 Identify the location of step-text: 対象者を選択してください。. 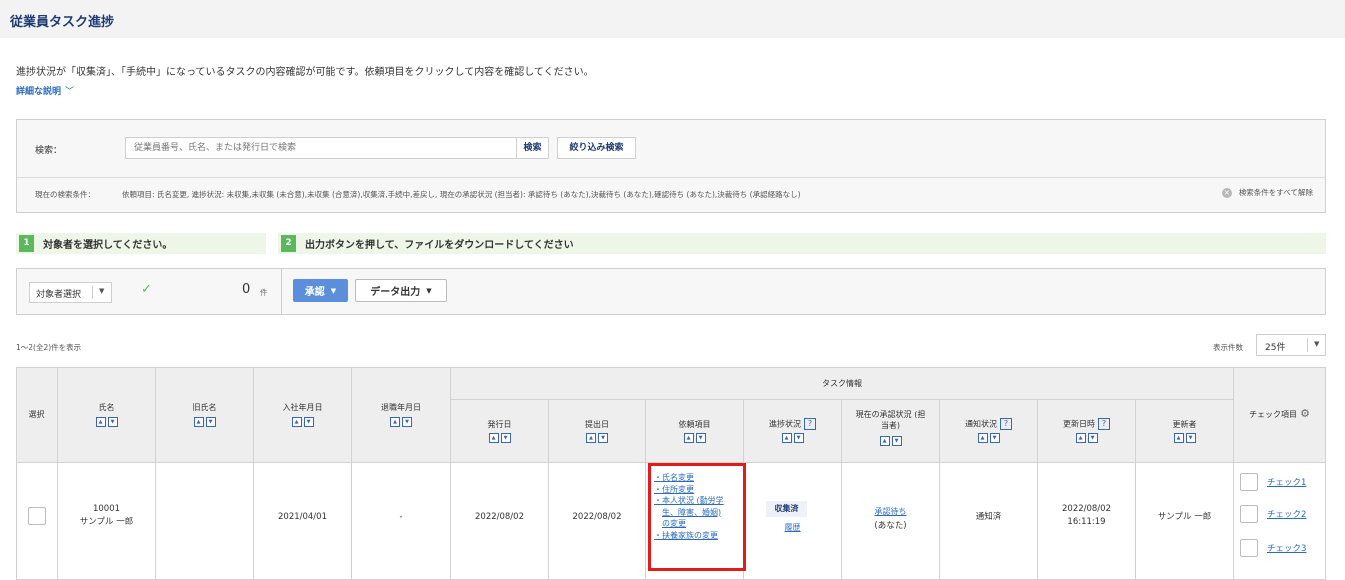
(108, 245).